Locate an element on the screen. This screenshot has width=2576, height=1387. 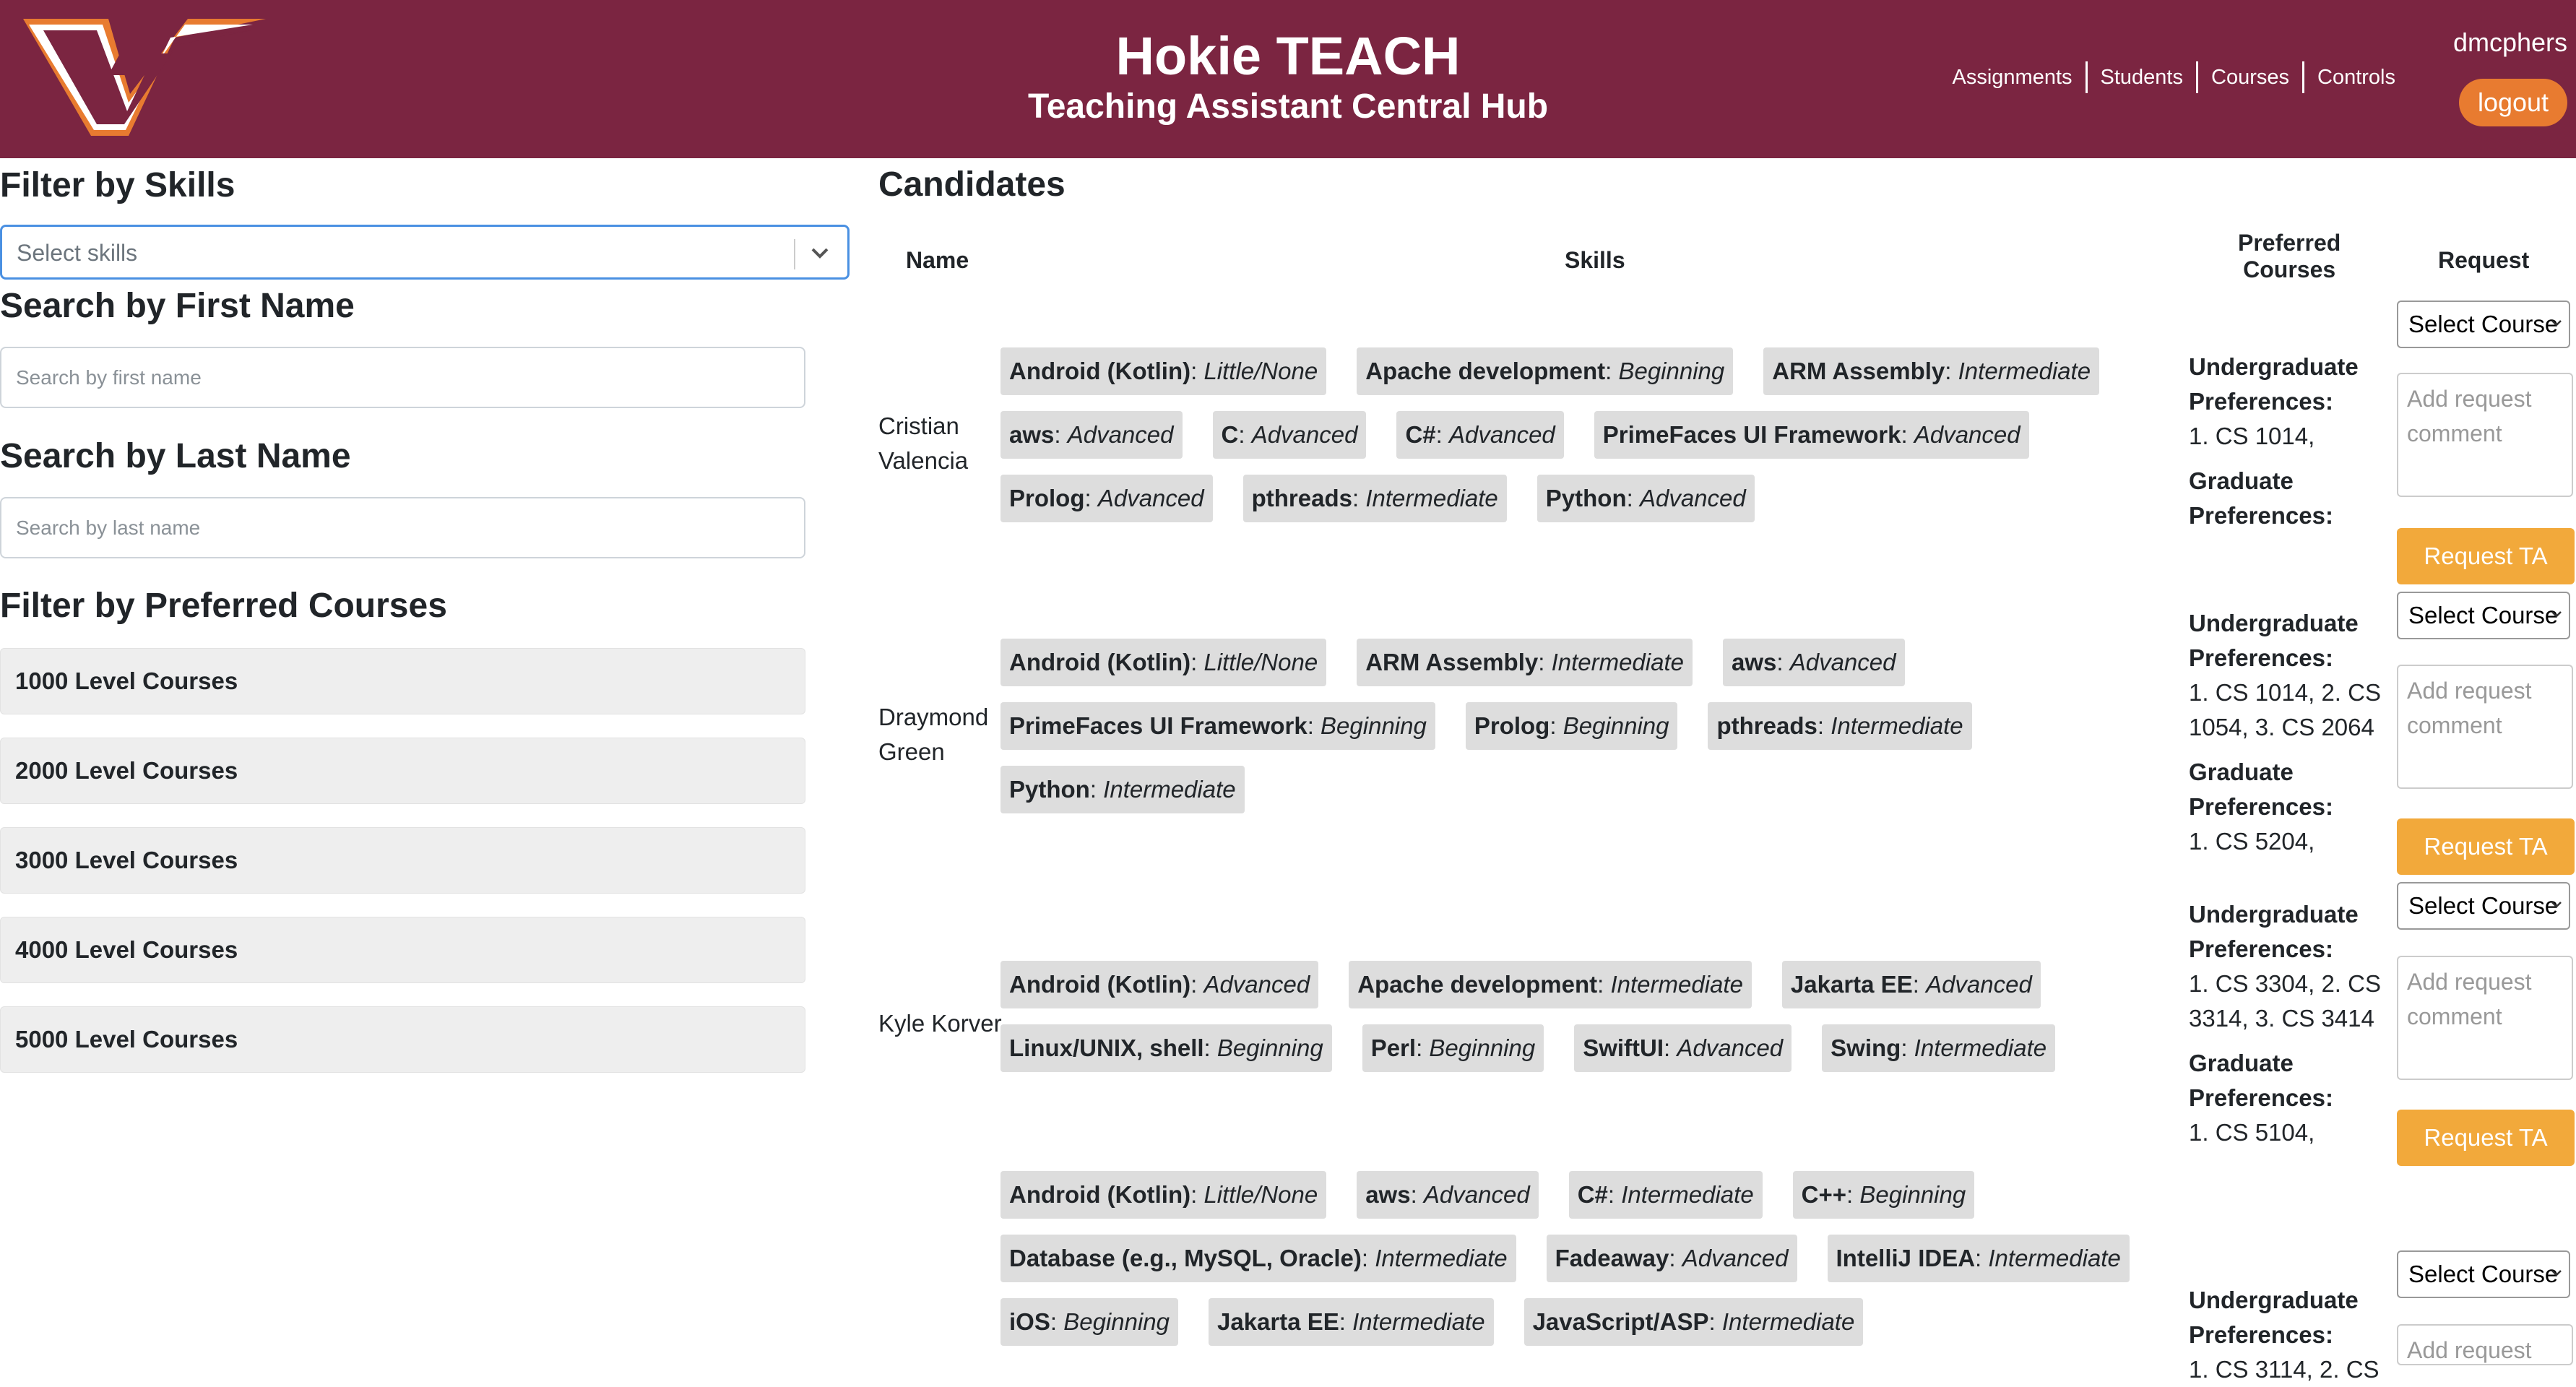
username: dmcphers is located at coordinates (2509, 42).